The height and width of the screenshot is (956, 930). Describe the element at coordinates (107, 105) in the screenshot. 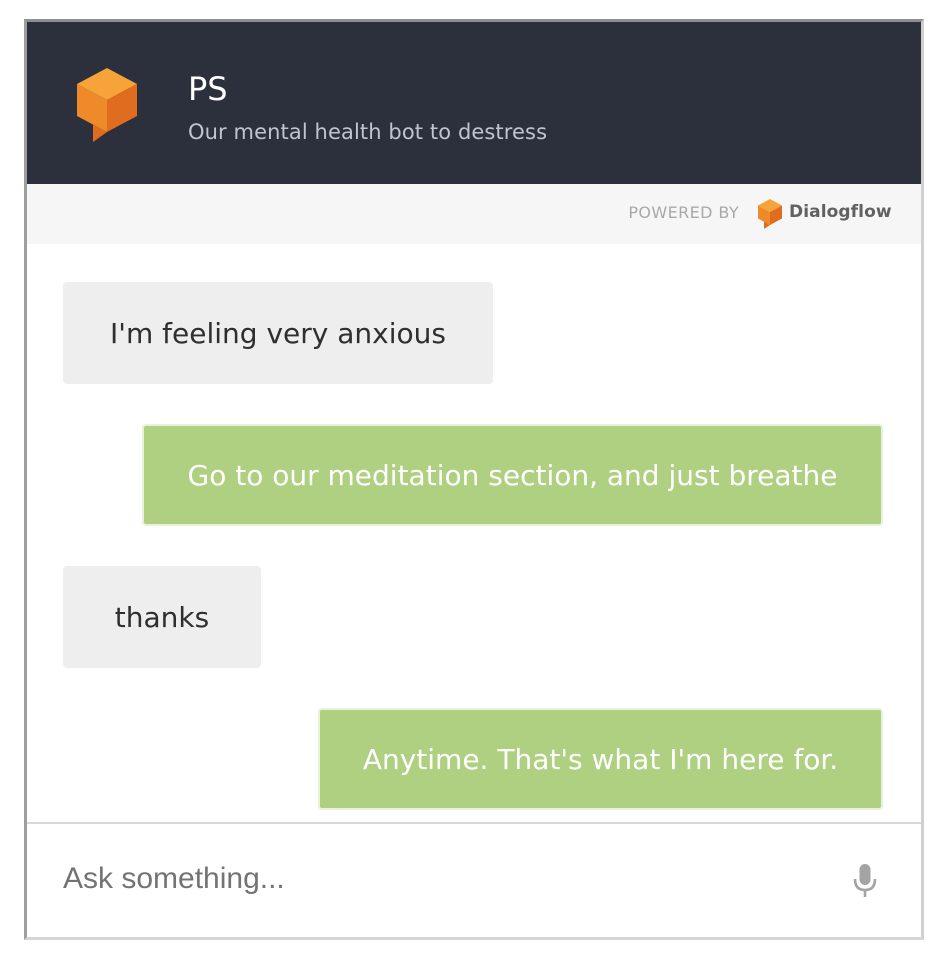

I see `dialogflow-cube-speech-icon` at that location.